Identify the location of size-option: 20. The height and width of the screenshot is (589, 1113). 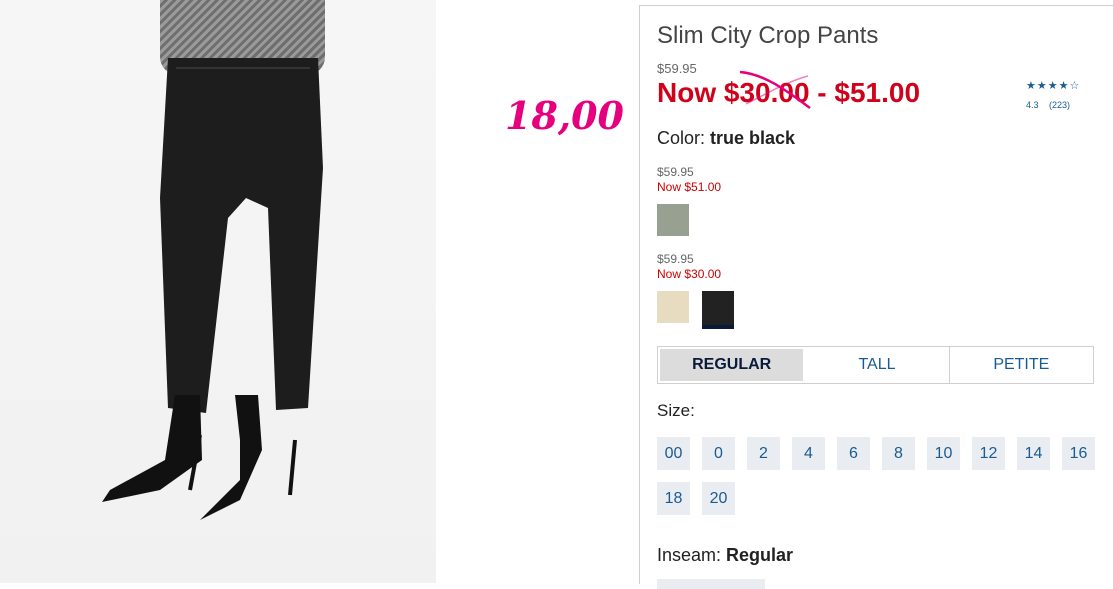
(718, 498).